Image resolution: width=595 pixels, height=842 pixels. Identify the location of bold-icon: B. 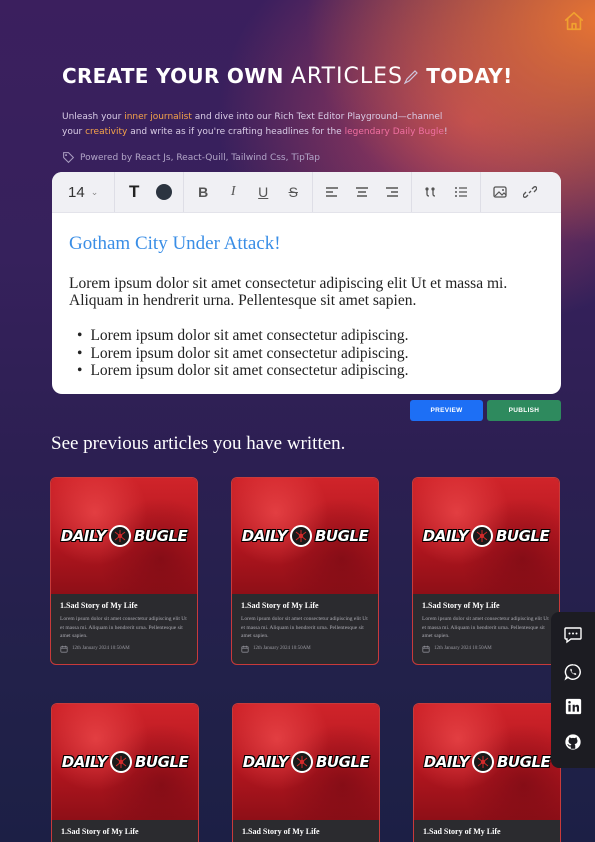
(203, 192).